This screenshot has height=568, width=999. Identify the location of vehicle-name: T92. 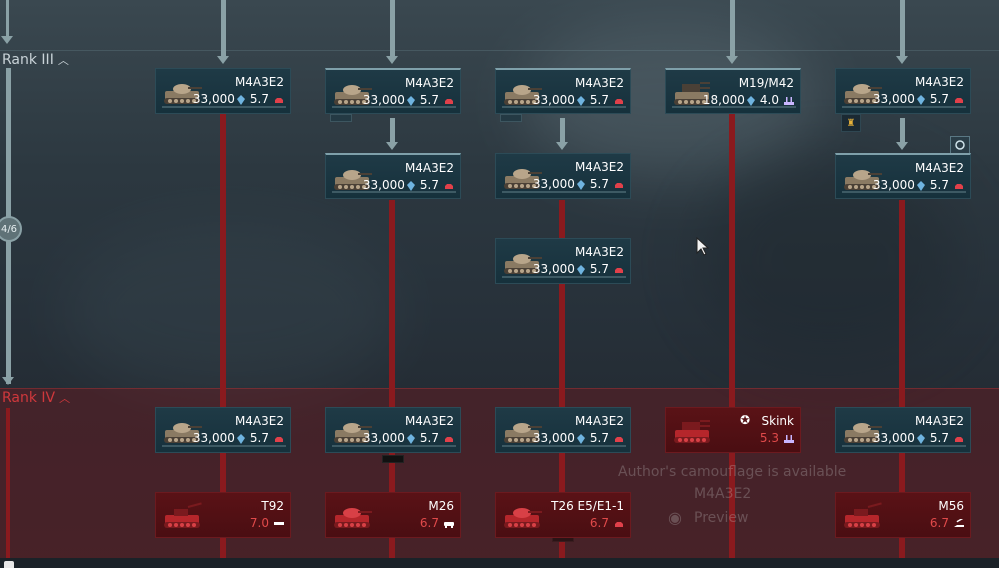
(272, 506).